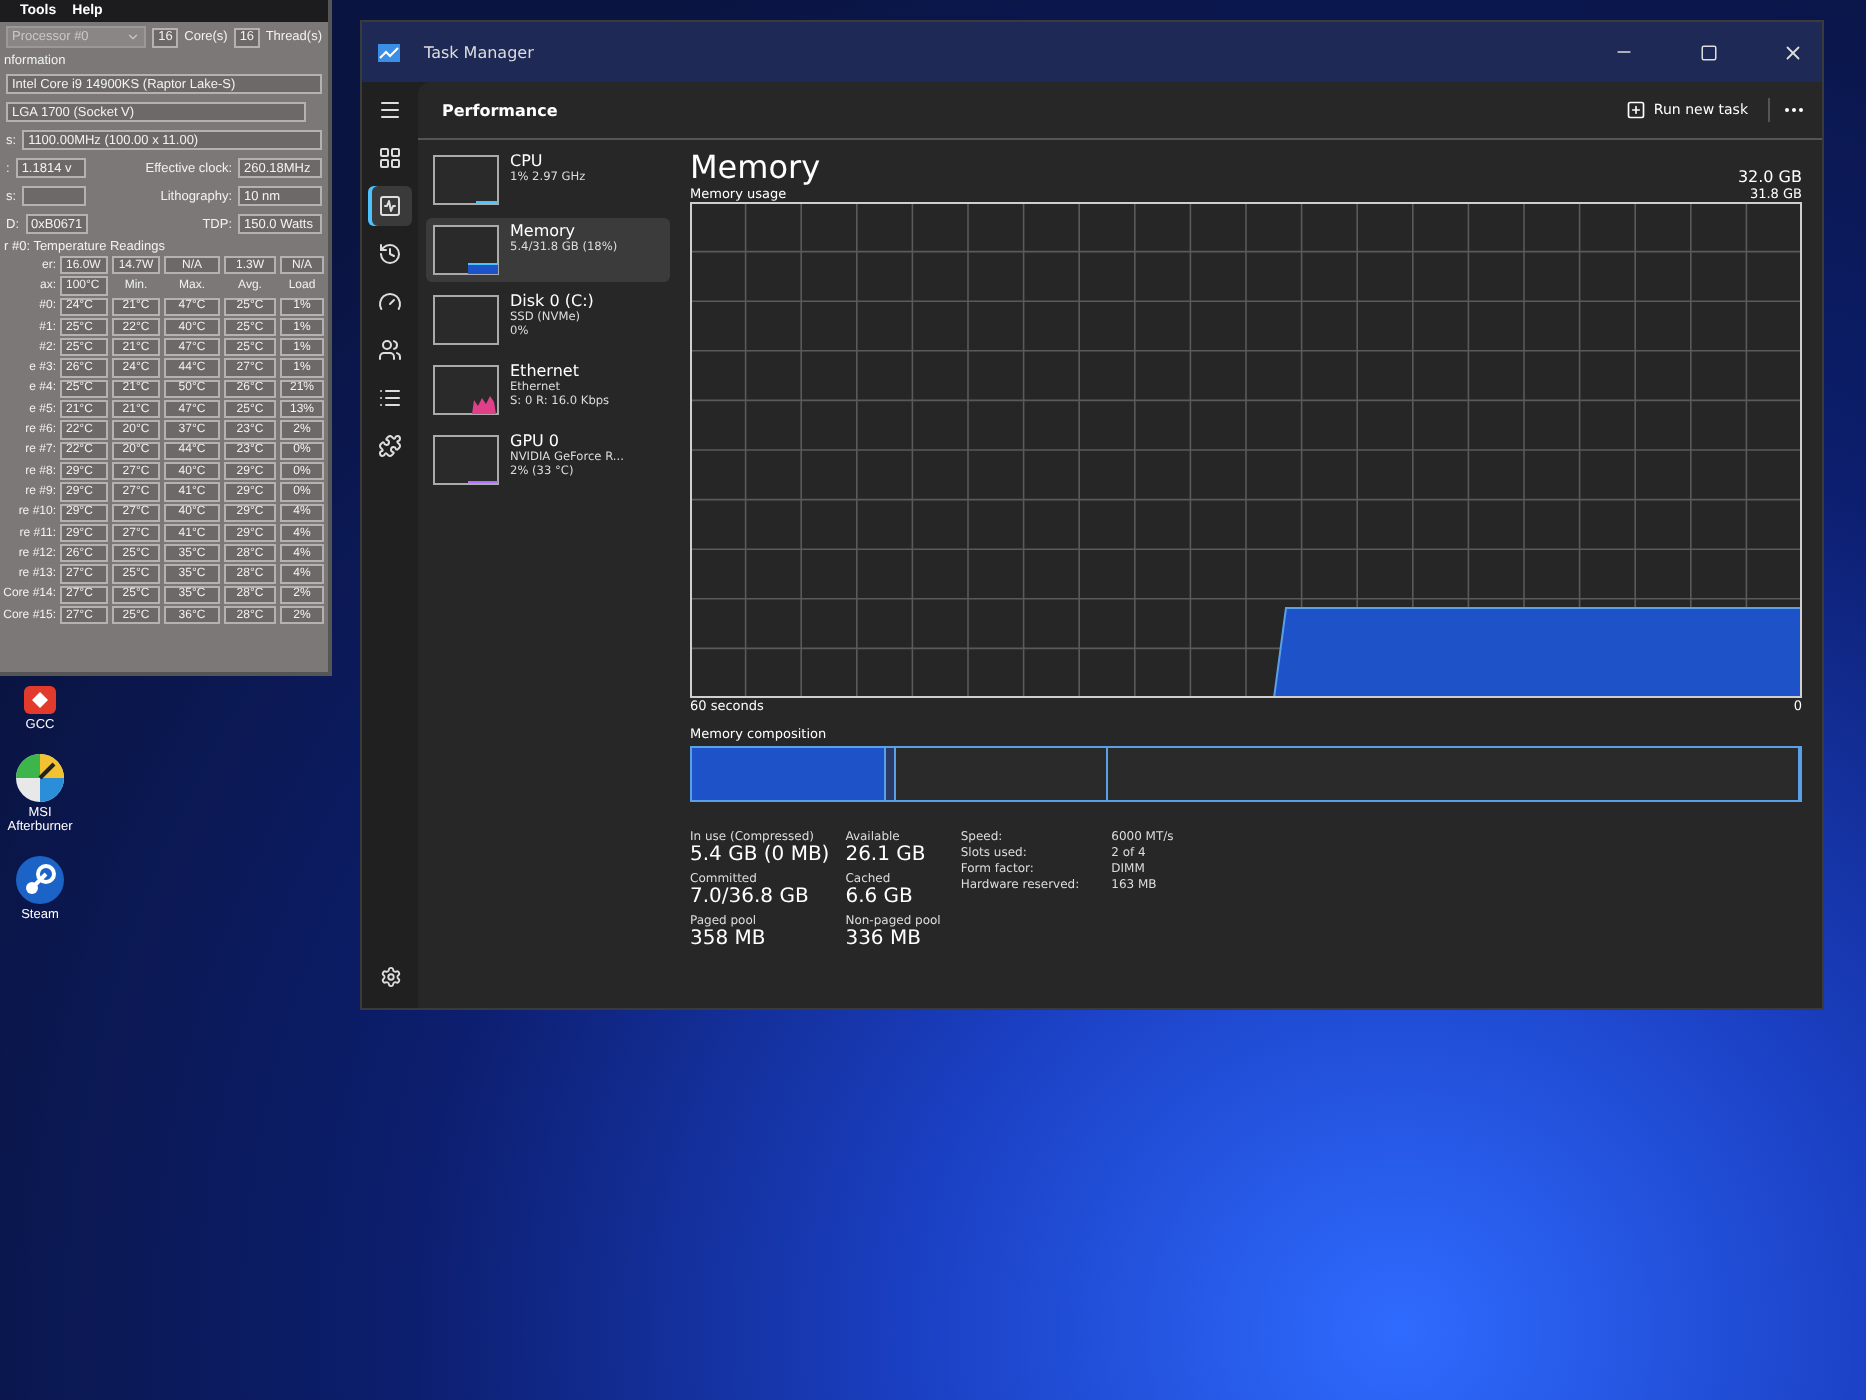 The width and height of the screenshot is (1866, 1400). What do you see at coordinates (1708, 52) in the screenshot?
I see `maximize-icon` at bounding box center [1708, 52].